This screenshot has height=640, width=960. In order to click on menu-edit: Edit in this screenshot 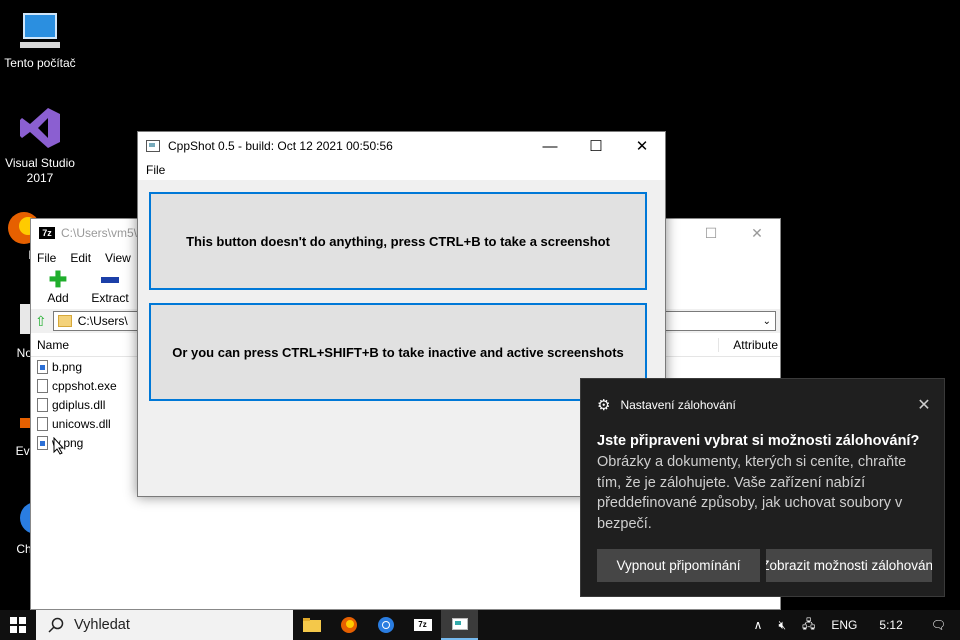, I will do `click(80, 258)`.